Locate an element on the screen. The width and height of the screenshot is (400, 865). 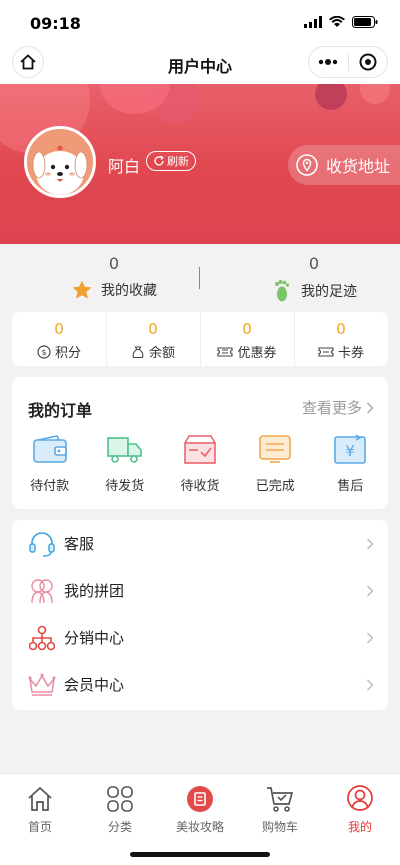
footprints-count: 0 is located at coordinates (314, 263).